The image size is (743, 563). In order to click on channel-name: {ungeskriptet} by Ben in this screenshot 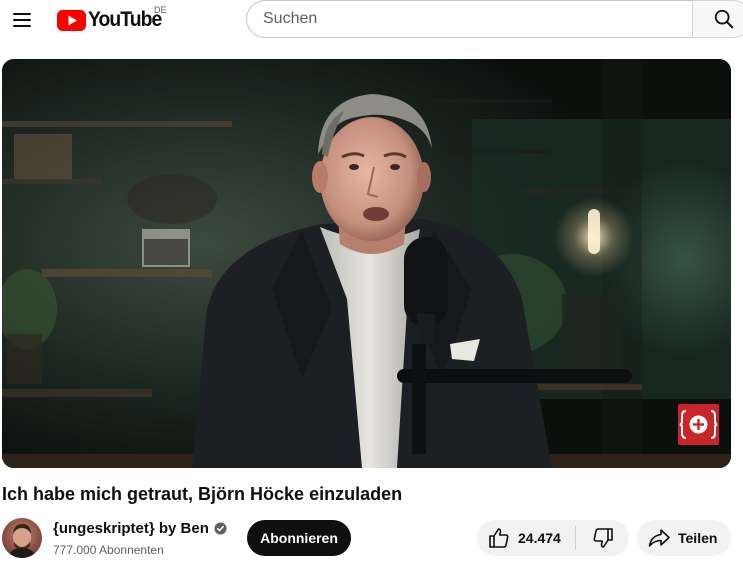, I will do `click(140, 528)`.